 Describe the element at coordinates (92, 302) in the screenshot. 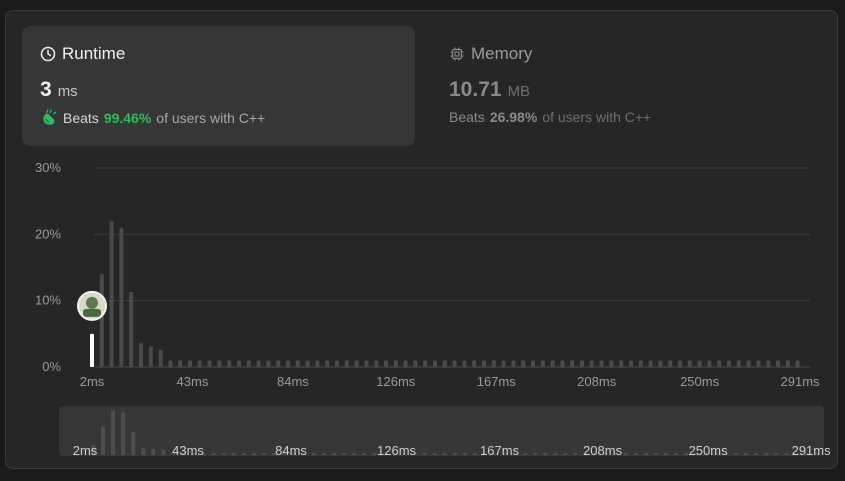

I see `avatar-head` at that location.